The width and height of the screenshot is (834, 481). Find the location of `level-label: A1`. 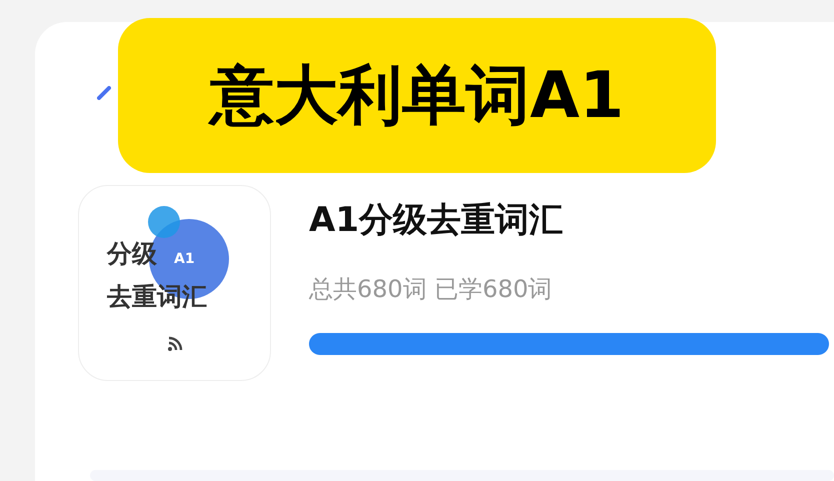

level-label: A1 is located at coordinates (184, 259).